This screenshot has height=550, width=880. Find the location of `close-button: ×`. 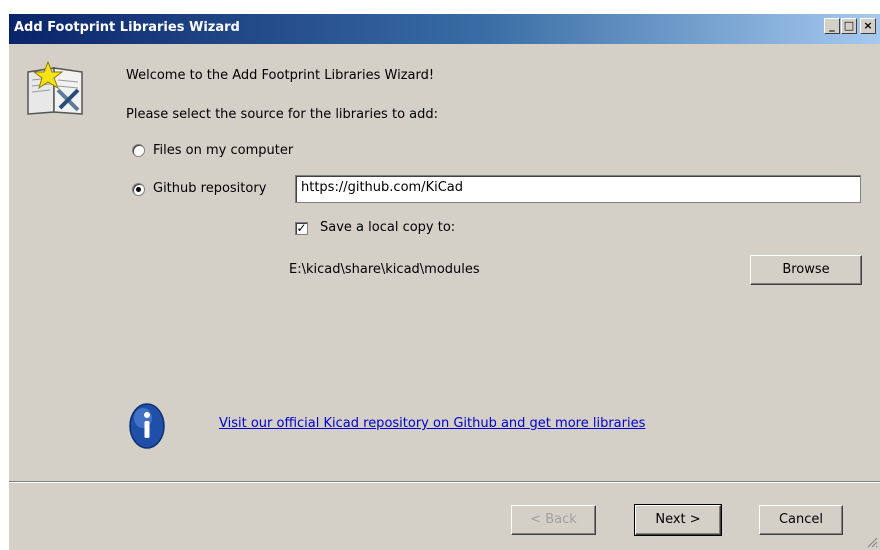

close-button: × is located at coordinates (868, 26).